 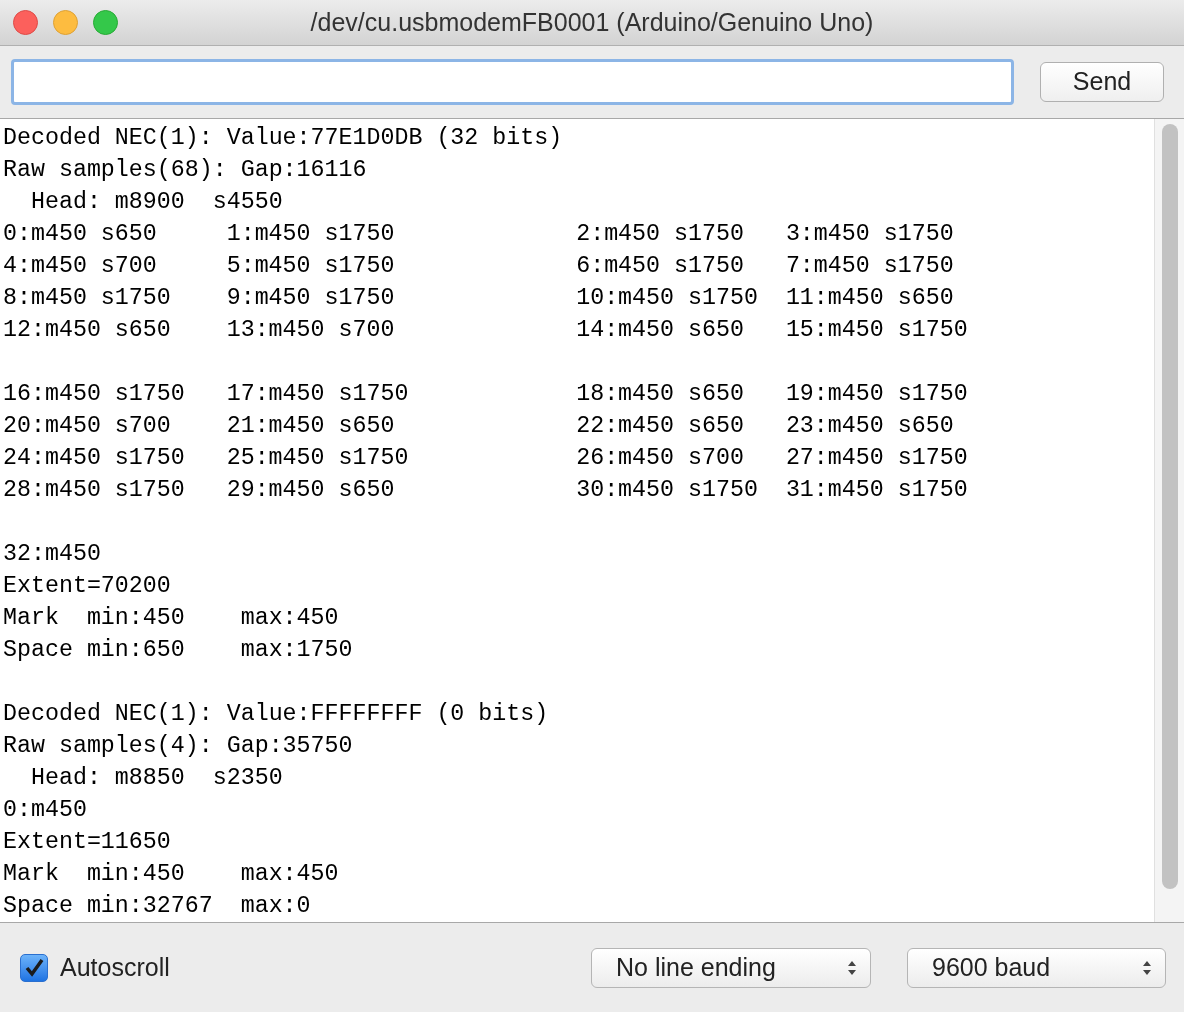 I want to click on output-line: Space min:650 max:1750, so click(x=178, y=650).